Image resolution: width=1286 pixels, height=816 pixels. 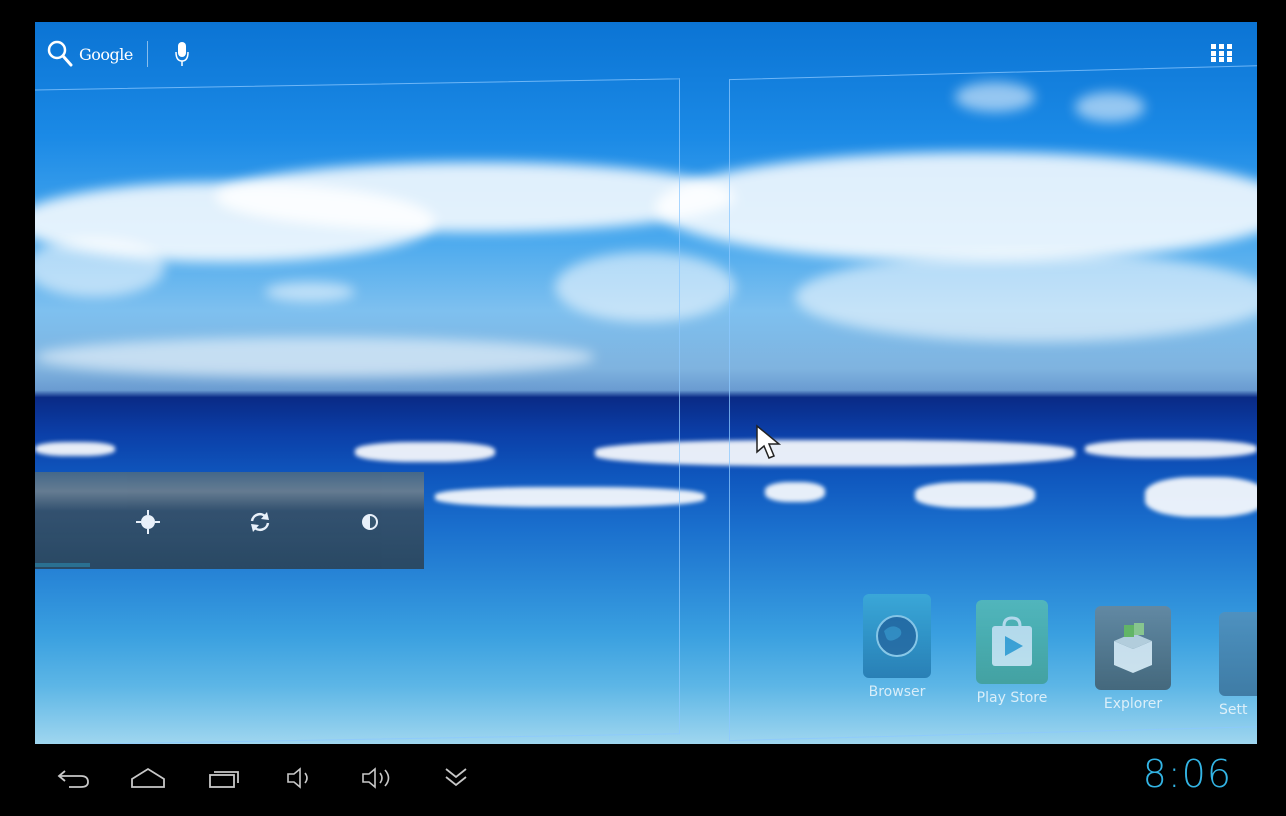 I want to click on search-divider, so click(x=147, y=54).